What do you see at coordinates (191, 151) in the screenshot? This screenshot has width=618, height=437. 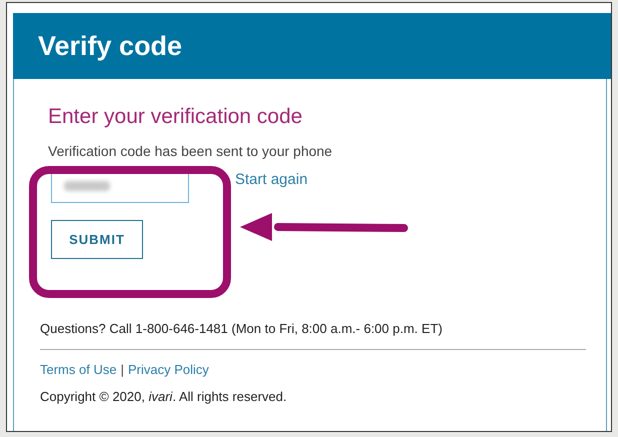 I see `message-text: Verification code has been sent to your phone` at bounding box center [191, 151].